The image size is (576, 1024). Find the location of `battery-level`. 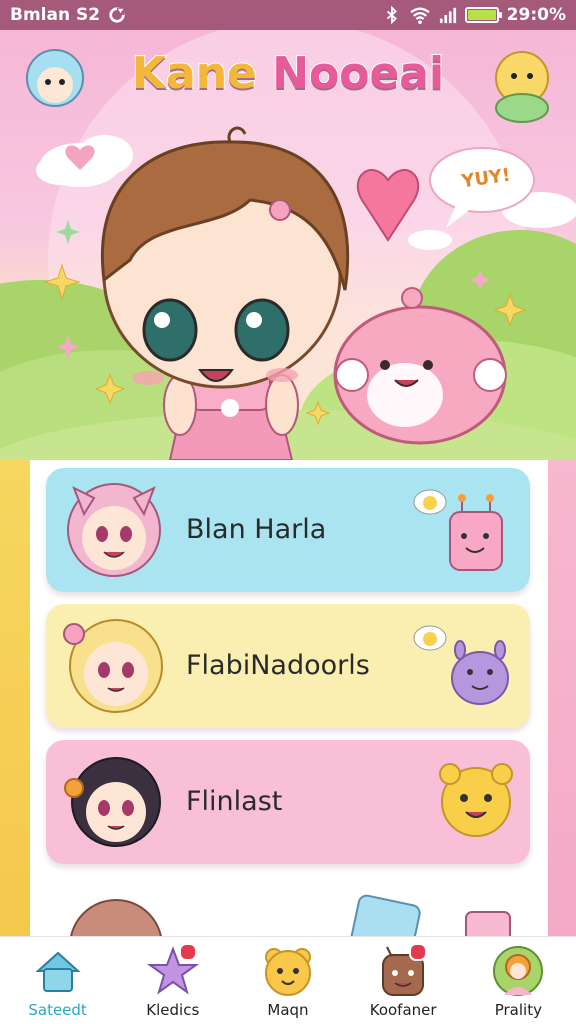

battery-level is located at coordinates (481, 15).